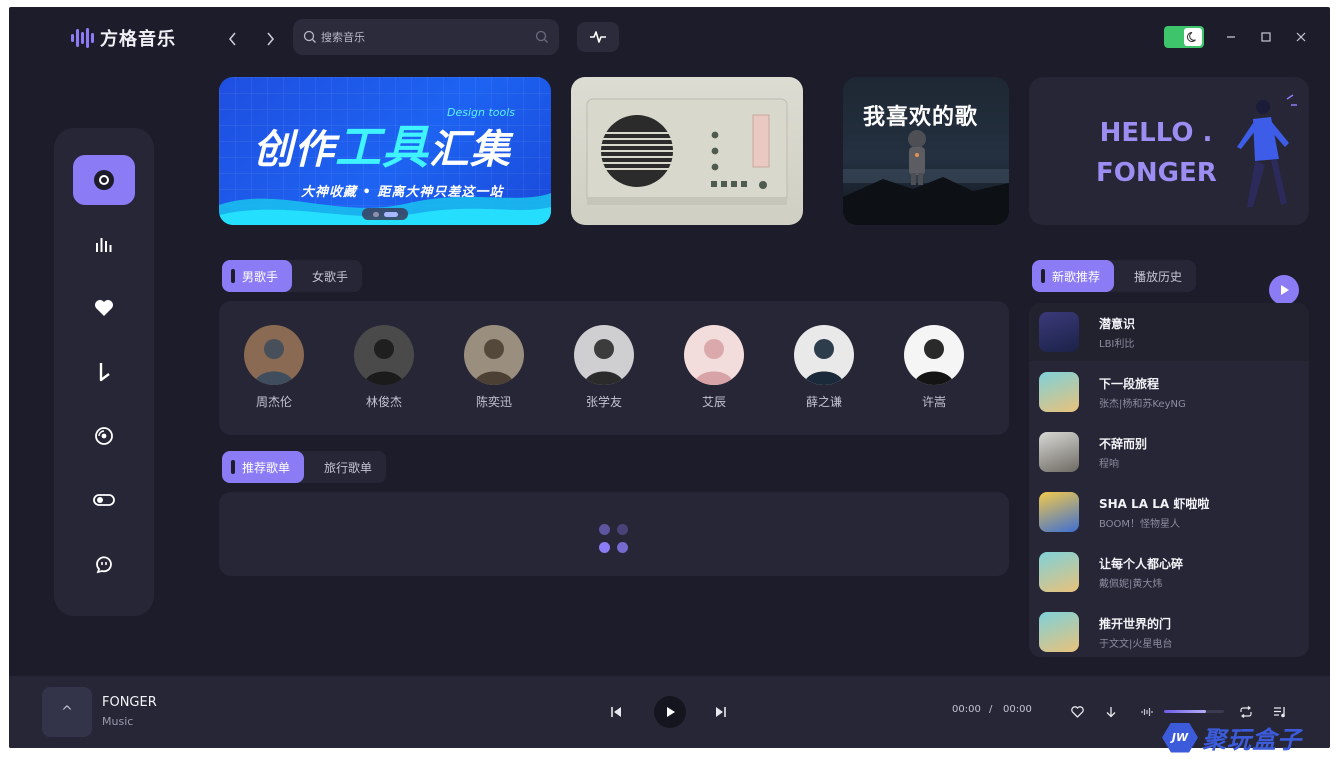 This screenshot has width=1342, height=760. I want to click on maximize-button, so click(1266, 37).